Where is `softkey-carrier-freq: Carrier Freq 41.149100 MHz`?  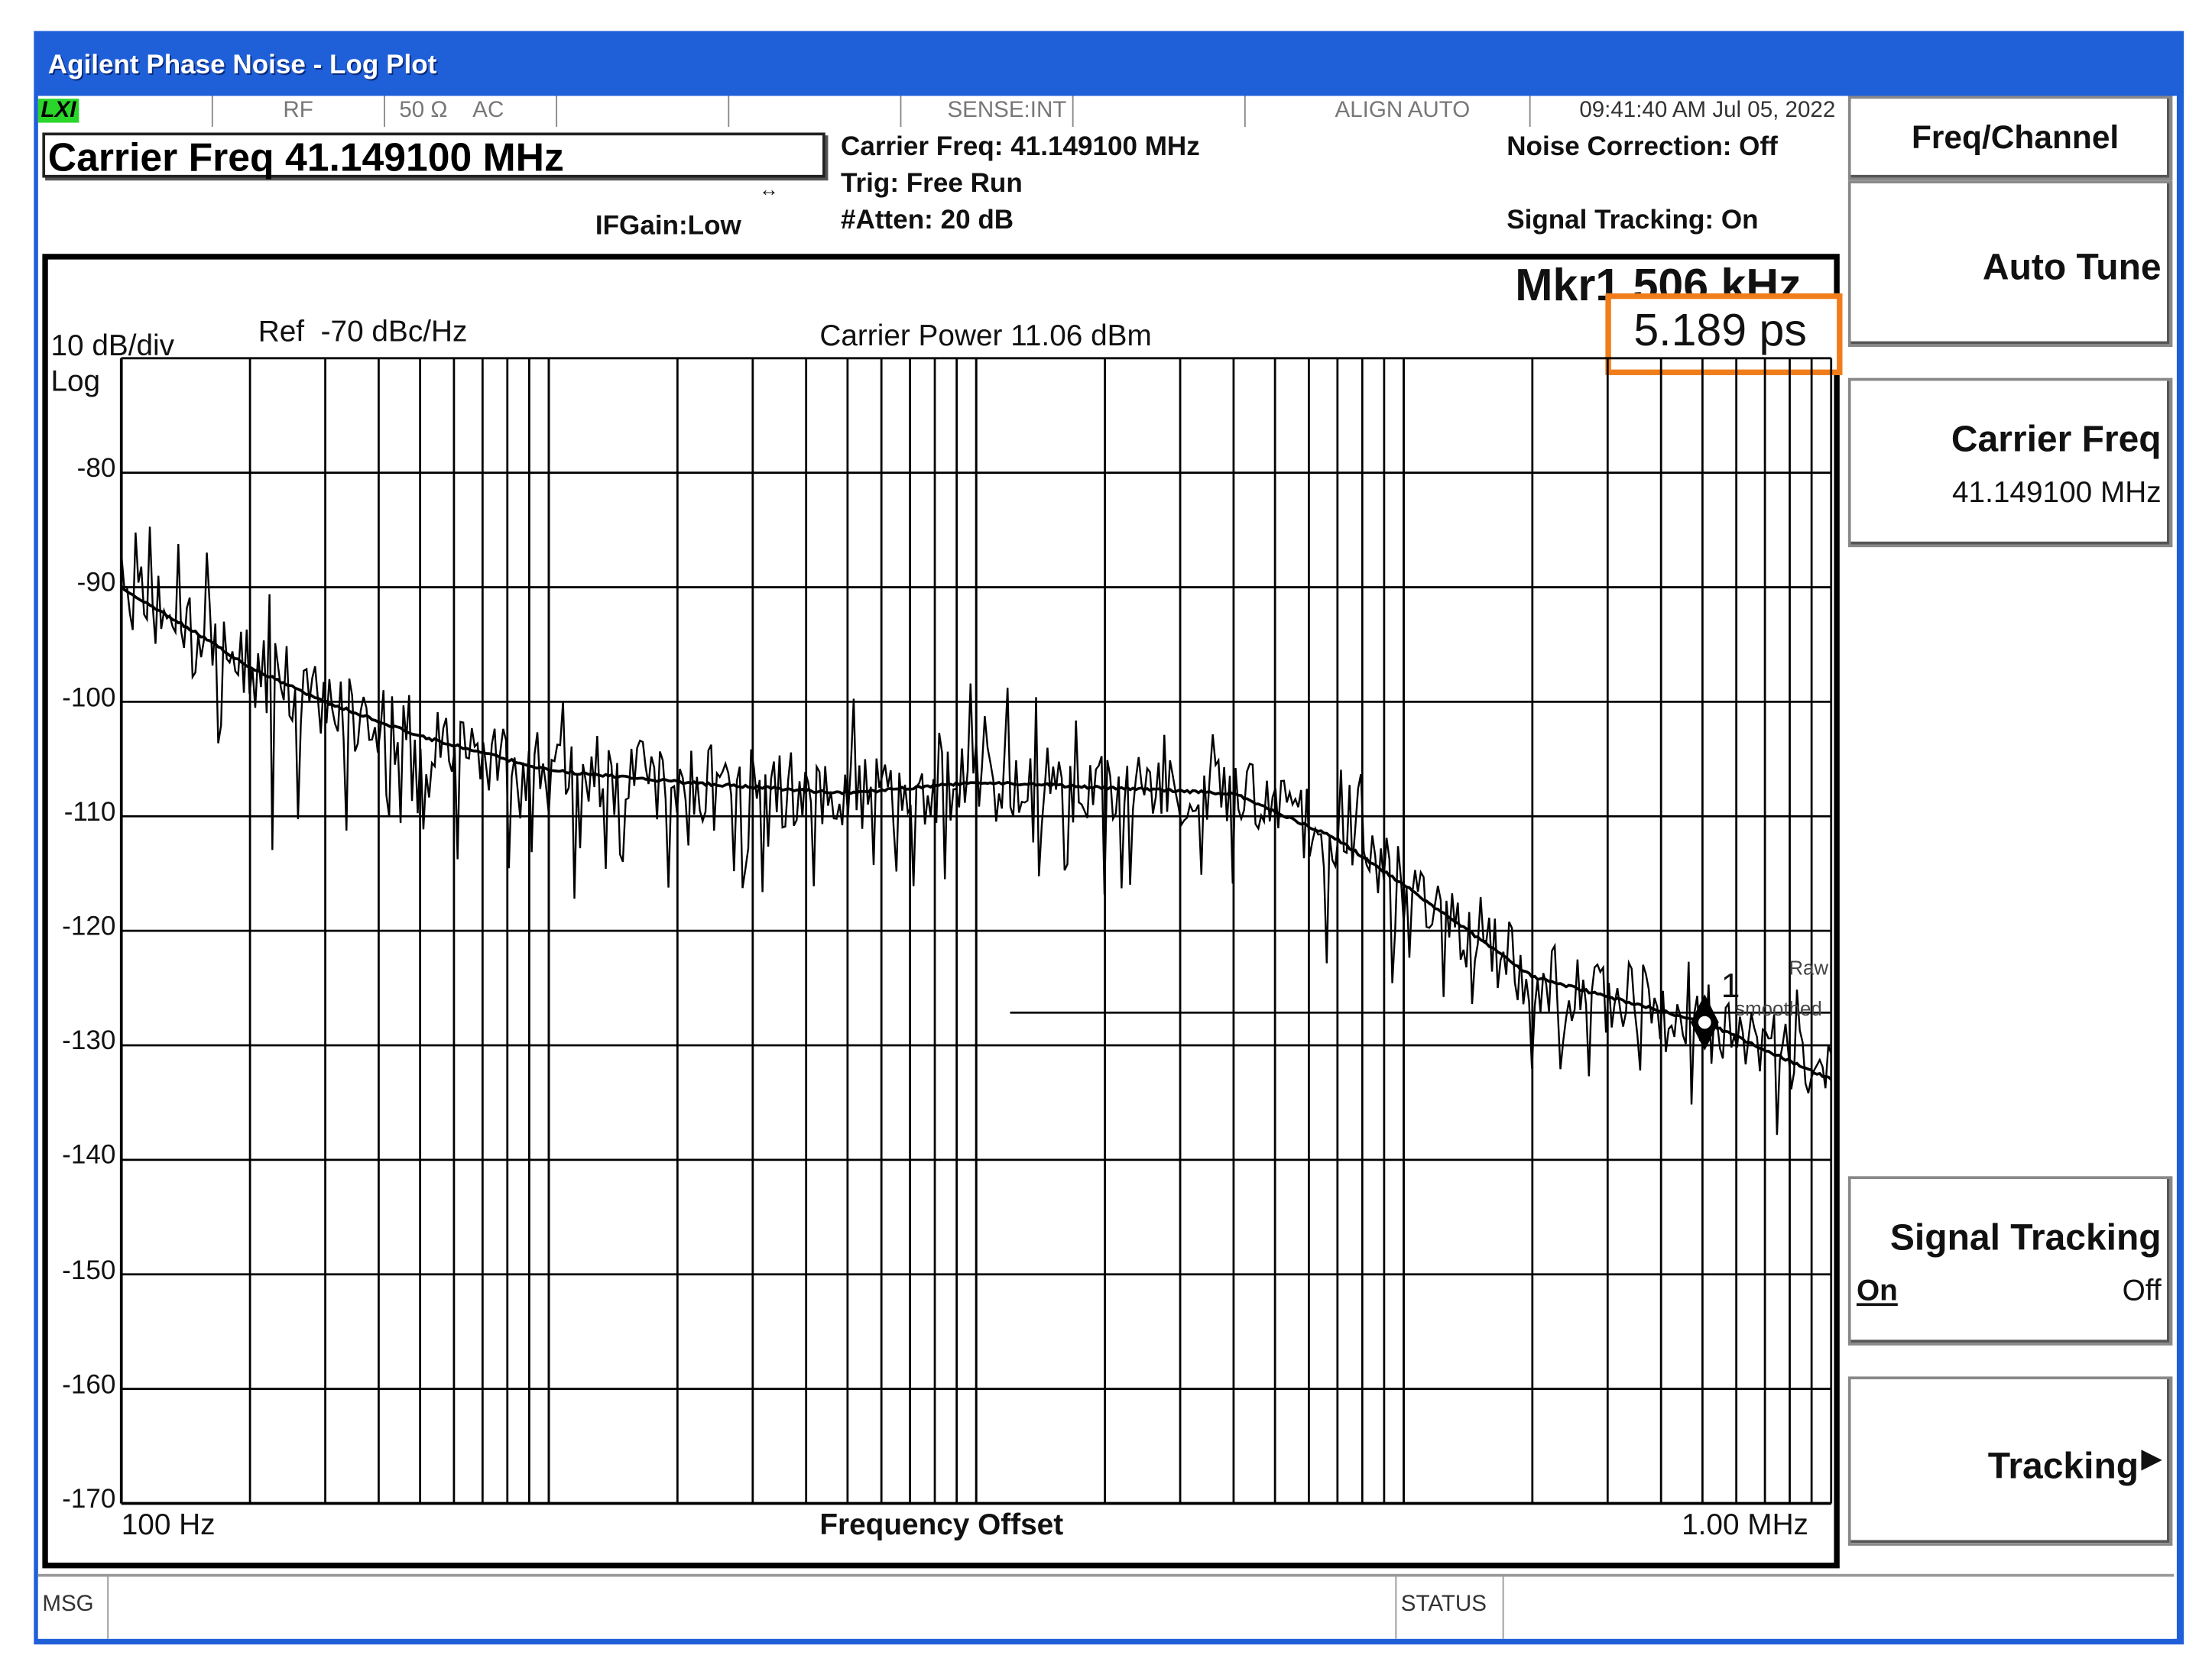 softkey-carrier-freq: Carrier Freq 41.149100 MHz is located at coordinates (2010, 462).